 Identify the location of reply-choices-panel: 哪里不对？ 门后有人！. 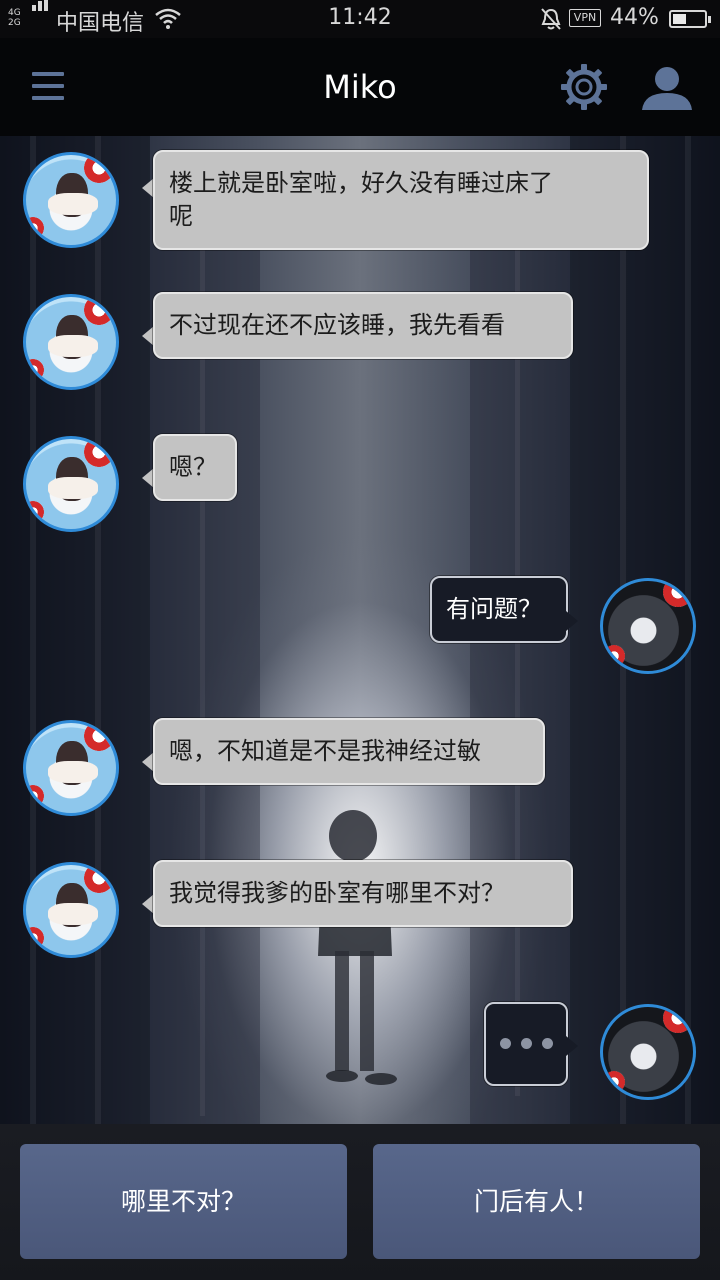
(360, 1202).